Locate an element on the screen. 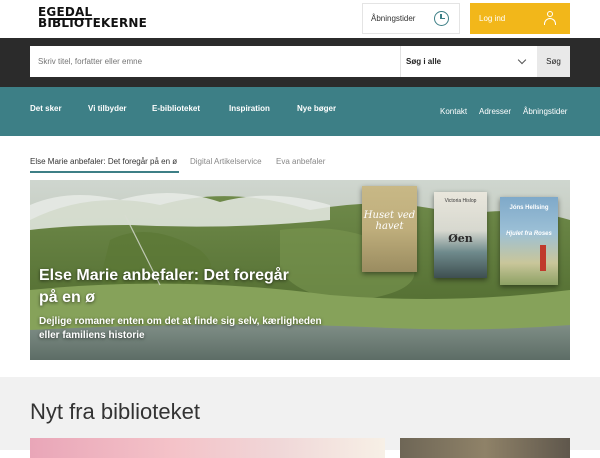  opening-hours-button: Åbningstider is located at coordinates (411, 18).